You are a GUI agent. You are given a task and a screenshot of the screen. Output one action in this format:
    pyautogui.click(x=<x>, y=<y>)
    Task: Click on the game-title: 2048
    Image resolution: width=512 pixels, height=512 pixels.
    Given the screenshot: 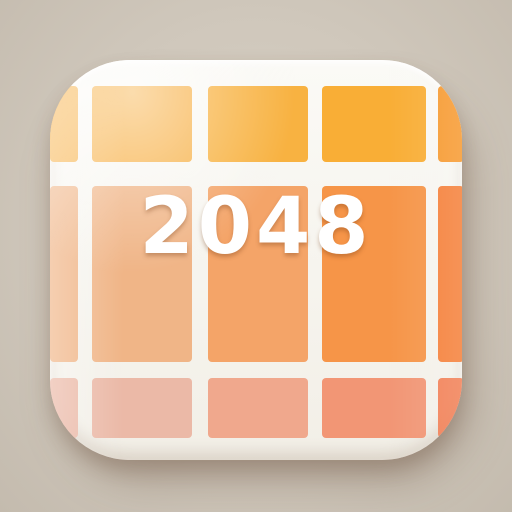 What is the action you would take?
    pyautogui.click(x=256, y=227)
    